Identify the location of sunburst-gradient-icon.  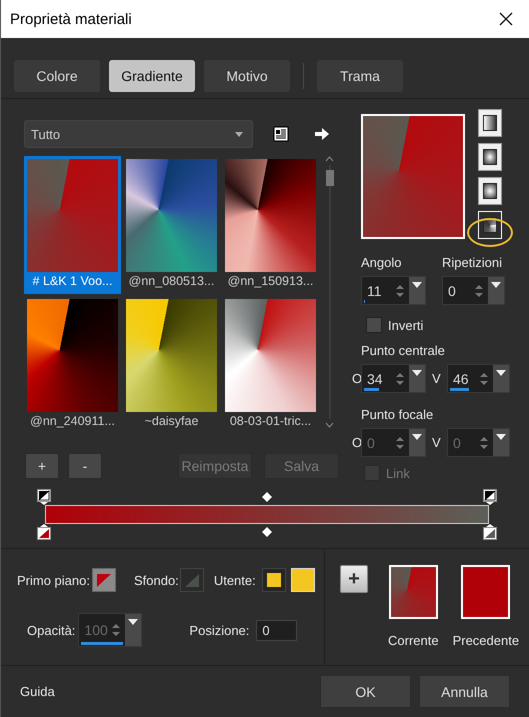
(490, 191).